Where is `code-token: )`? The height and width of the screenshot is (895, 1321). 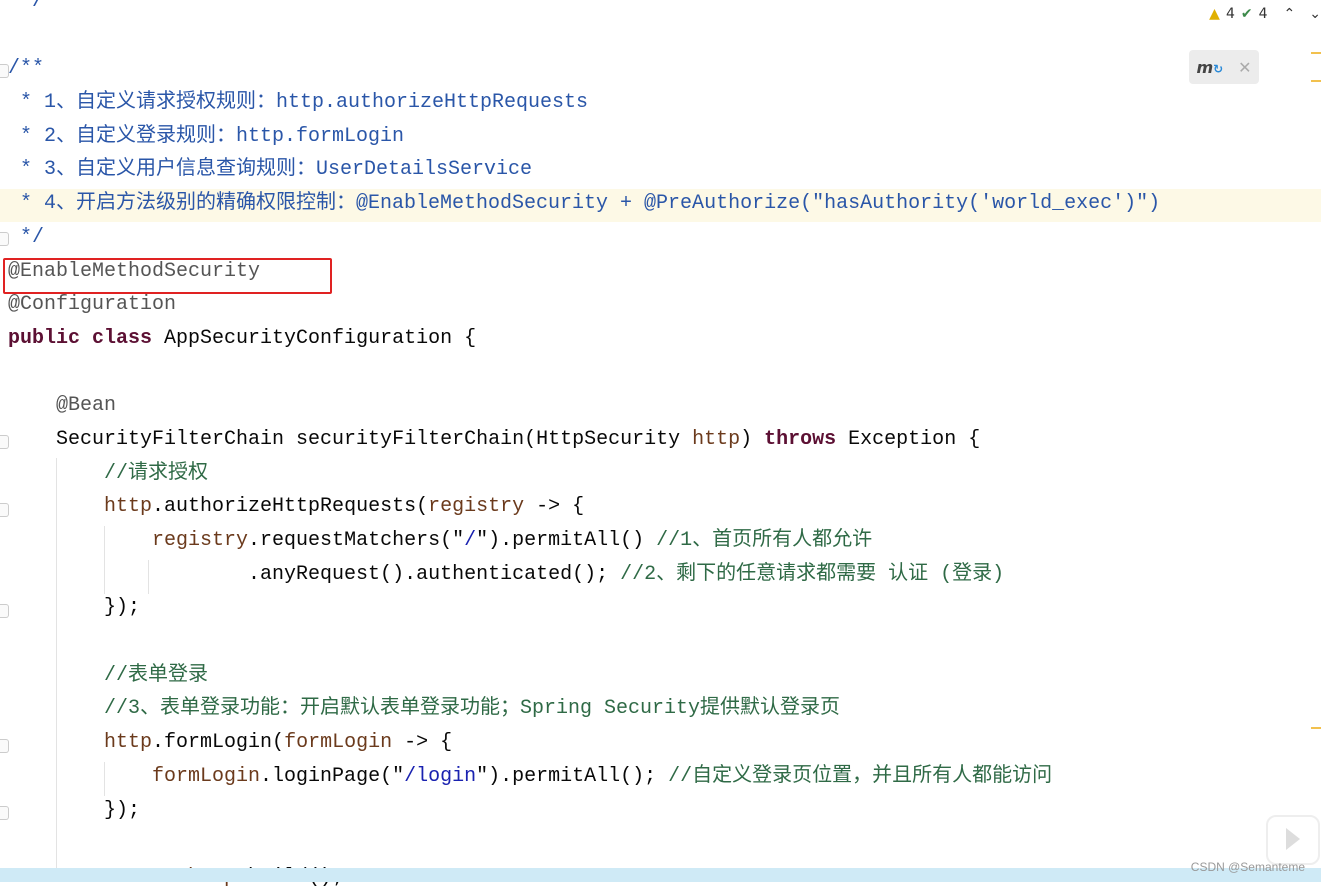 code-token: ) is located at coordinates (752, 439).